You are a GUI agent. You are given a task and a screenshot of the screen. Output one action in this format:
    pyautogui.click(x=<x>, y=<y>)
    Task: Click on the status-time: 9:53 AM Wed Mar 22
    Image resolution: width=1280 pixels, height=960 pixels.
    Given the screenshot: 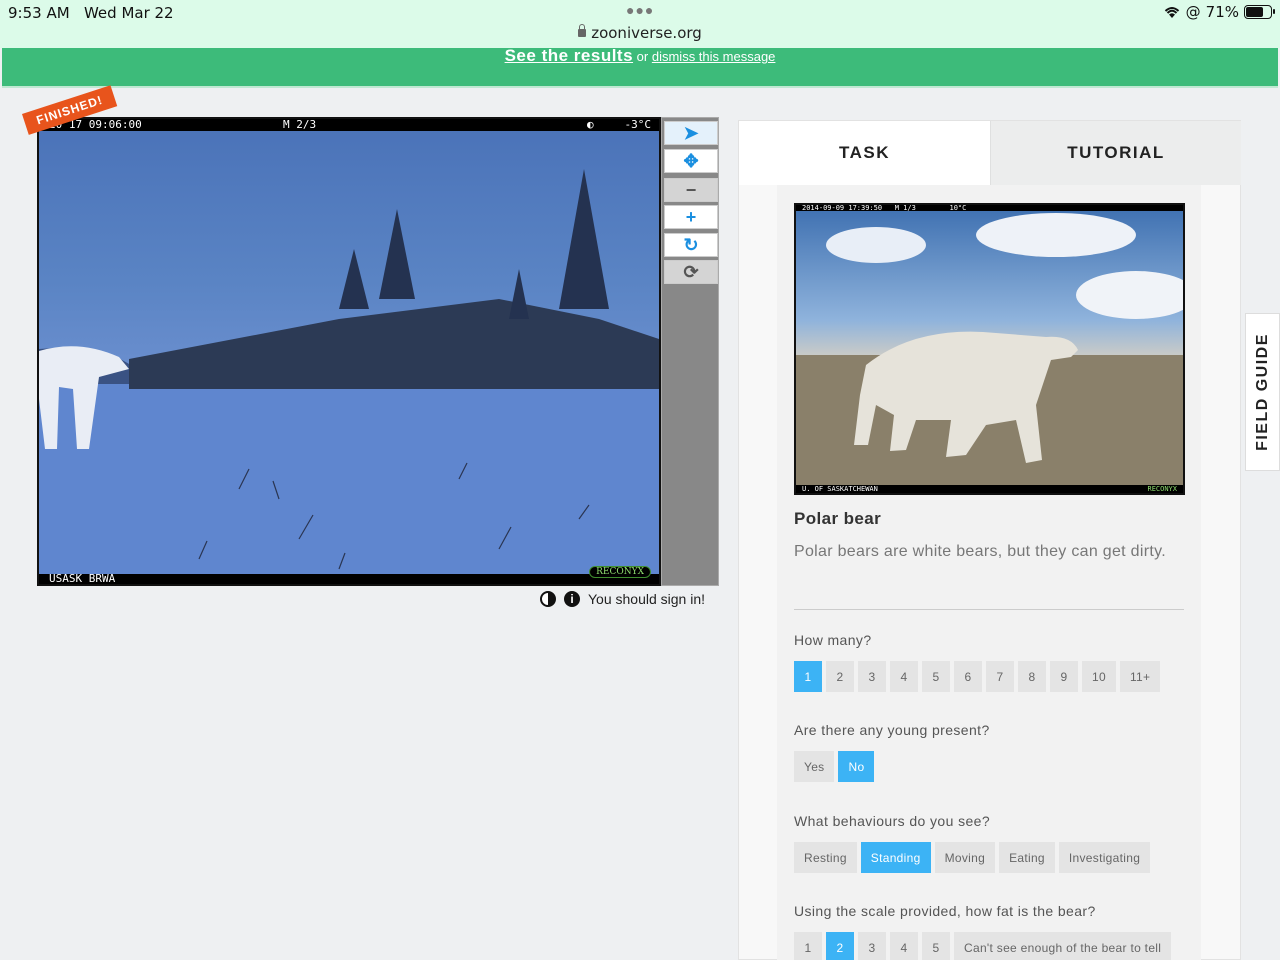 What is the action you would take?
    pyautogui.click(x=91, y=13)
    